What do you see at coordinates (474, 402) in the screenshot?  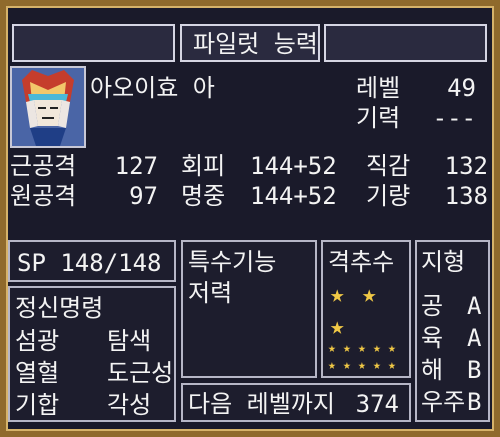 I see `terrain-value-space: B` at bounding box center [474, 402].